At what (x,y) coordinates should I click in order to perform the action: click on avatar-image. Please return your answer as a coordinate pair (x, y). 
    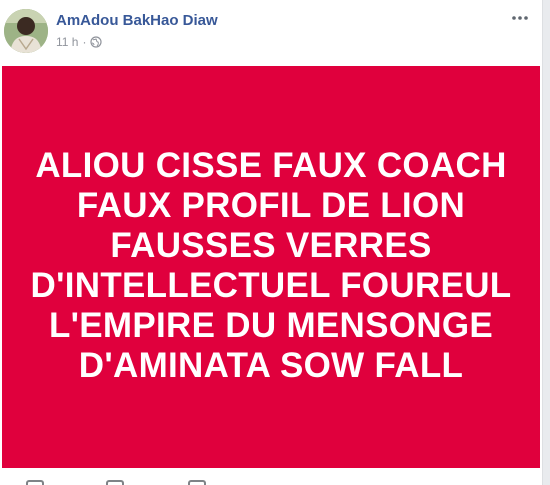
    Looking at the image, I should click on (26, 31).